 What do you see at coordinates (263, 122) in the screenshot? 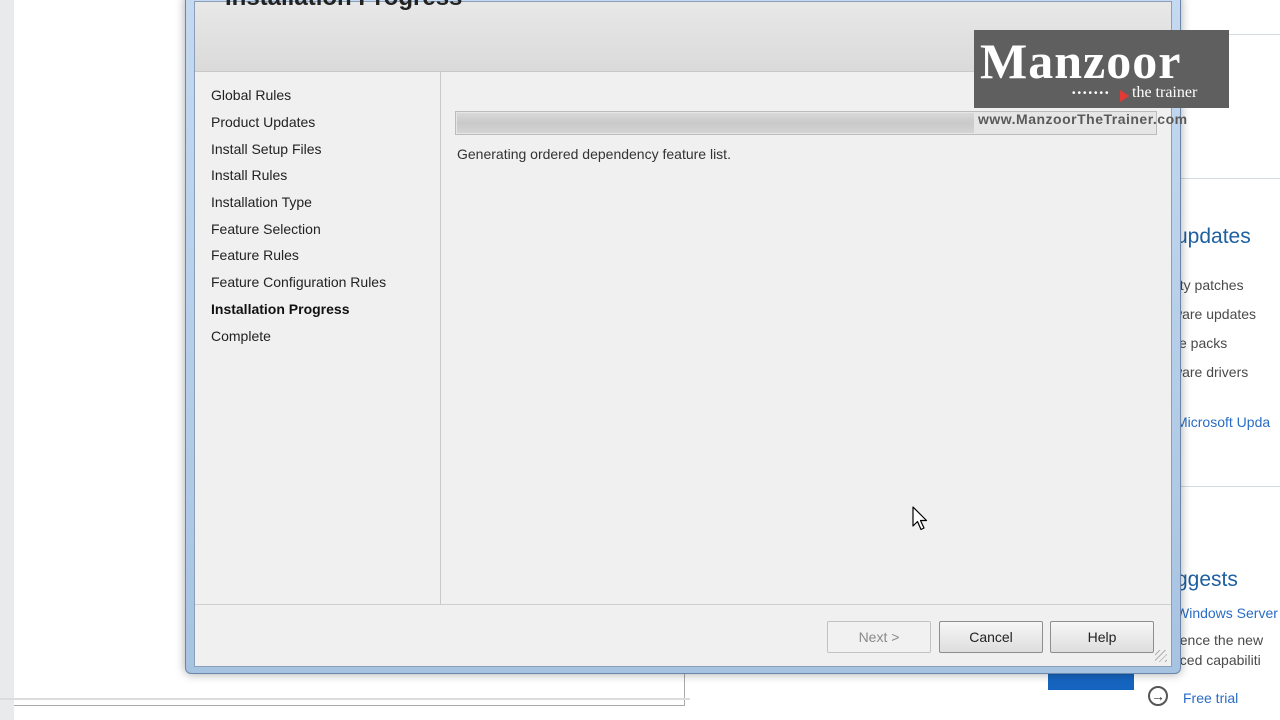
I see `nav-item-product-updates: Product Updates` at bounding box center [263, 122].